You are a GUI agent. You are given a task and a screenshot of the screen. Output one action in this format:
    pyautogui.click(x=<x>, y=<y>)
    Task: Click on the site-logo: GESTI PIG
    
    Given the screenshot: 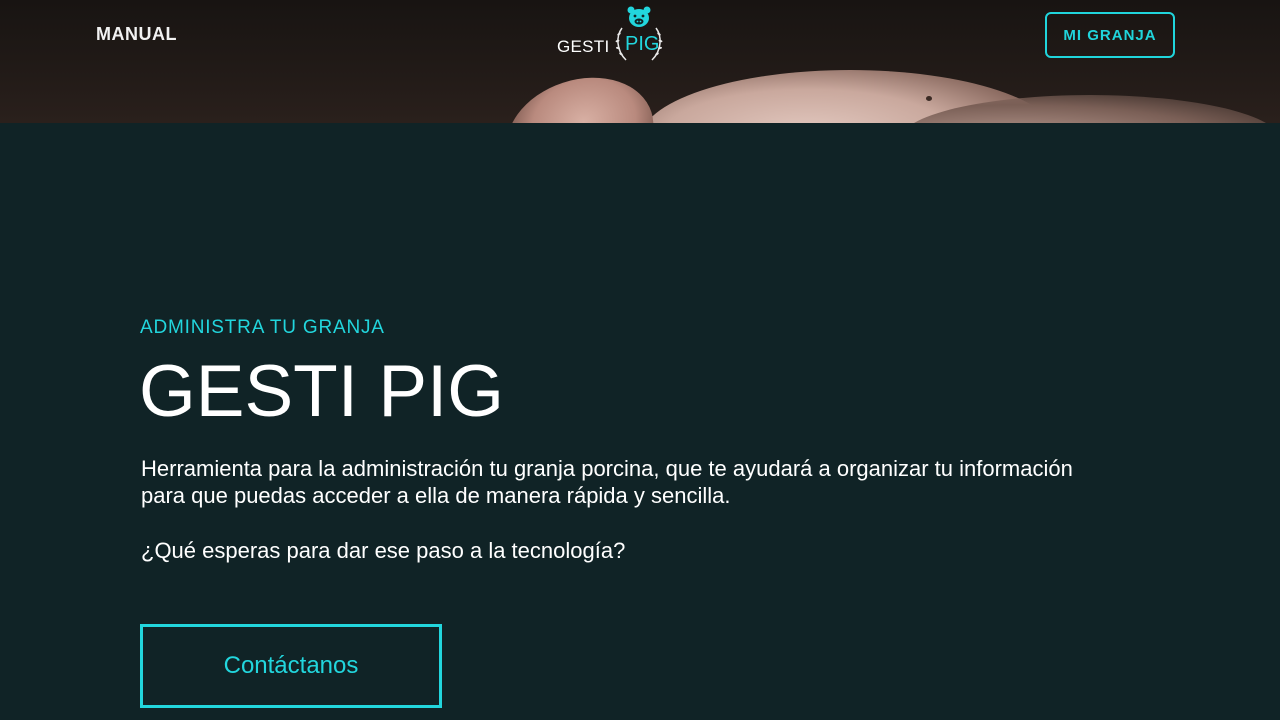 What is the action you would take?
    pyautogui.click(x=612, y=36)
    